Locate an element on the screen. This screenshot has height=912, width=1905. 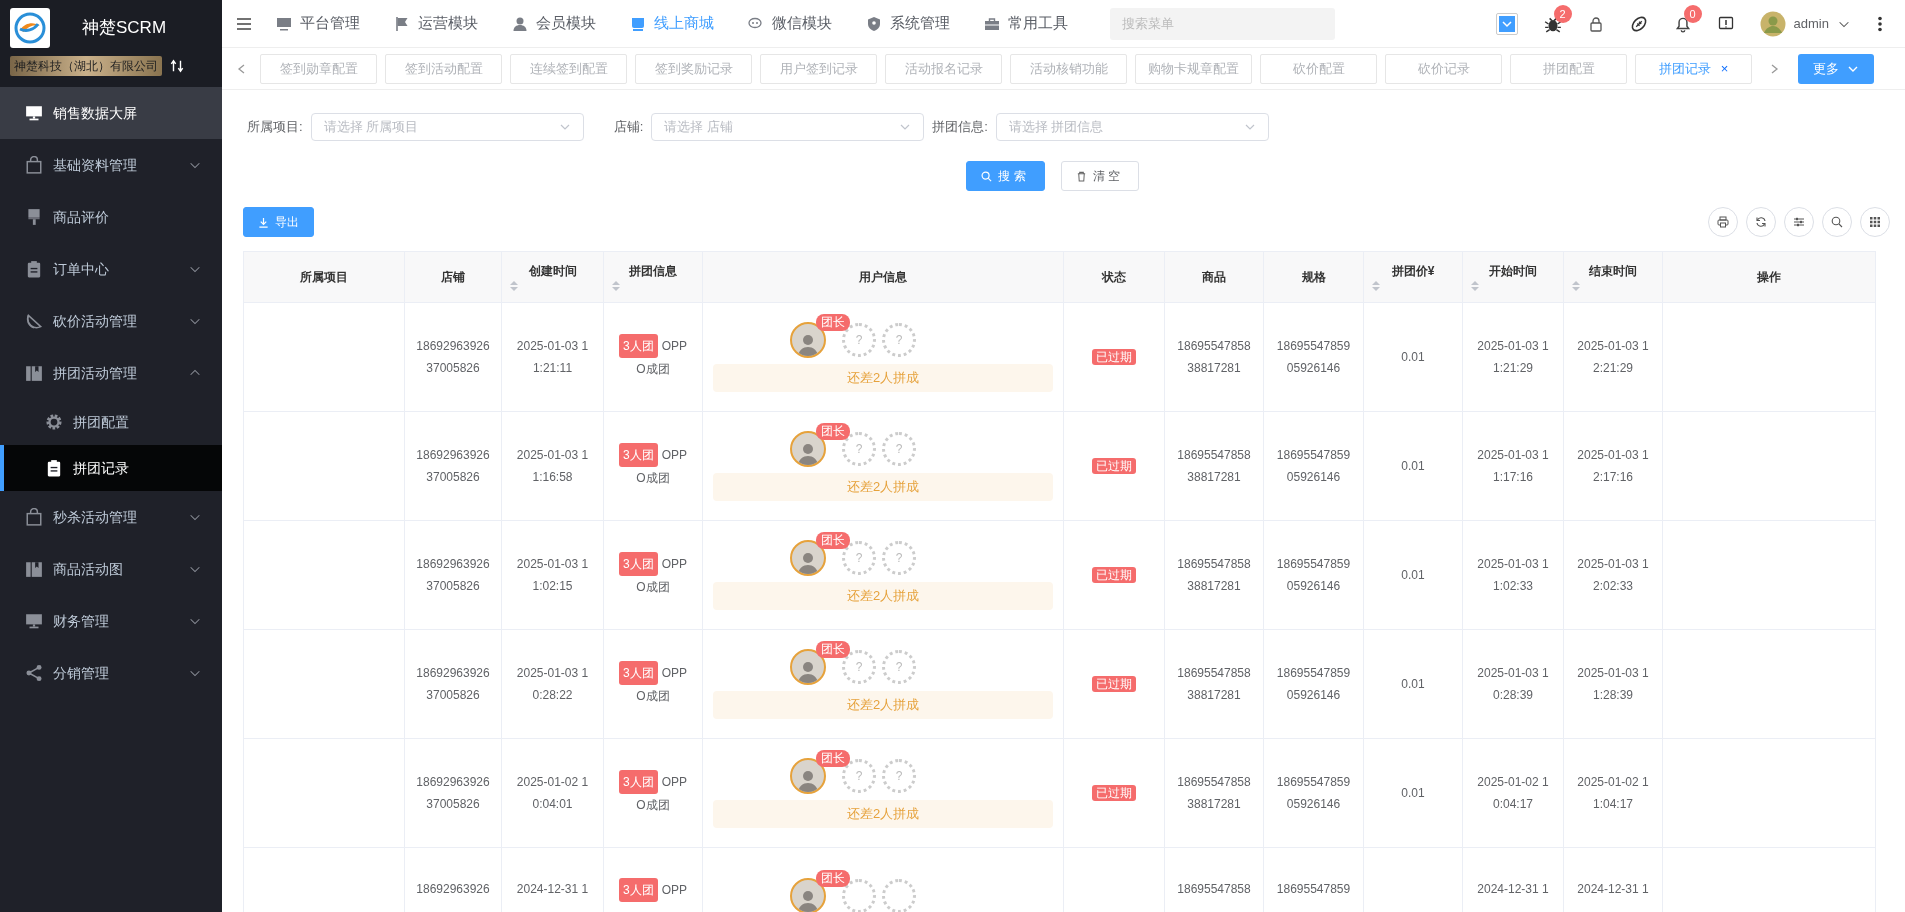
swap-icon is located at coordinates (177, 66).